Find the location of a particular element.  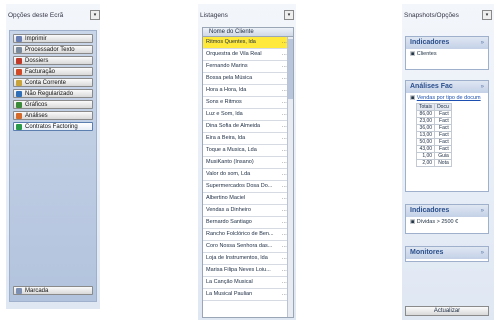

indicators-section: Indicadores» ▣ Clientes is located at coordinates (447, 53).